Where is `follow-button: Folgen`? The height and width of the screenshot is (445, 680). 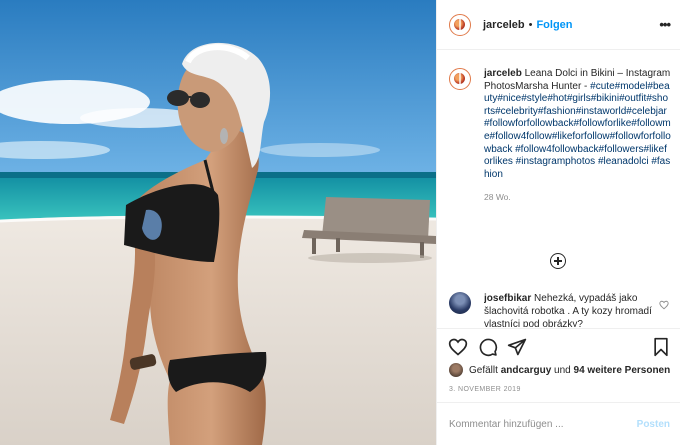
follow-button: Folgen is located at coordinates (554, 25).